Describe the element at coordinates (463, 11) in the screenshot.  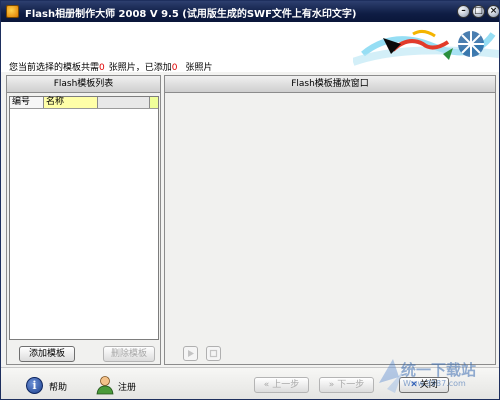
I see `minimize-button: –` at that location.